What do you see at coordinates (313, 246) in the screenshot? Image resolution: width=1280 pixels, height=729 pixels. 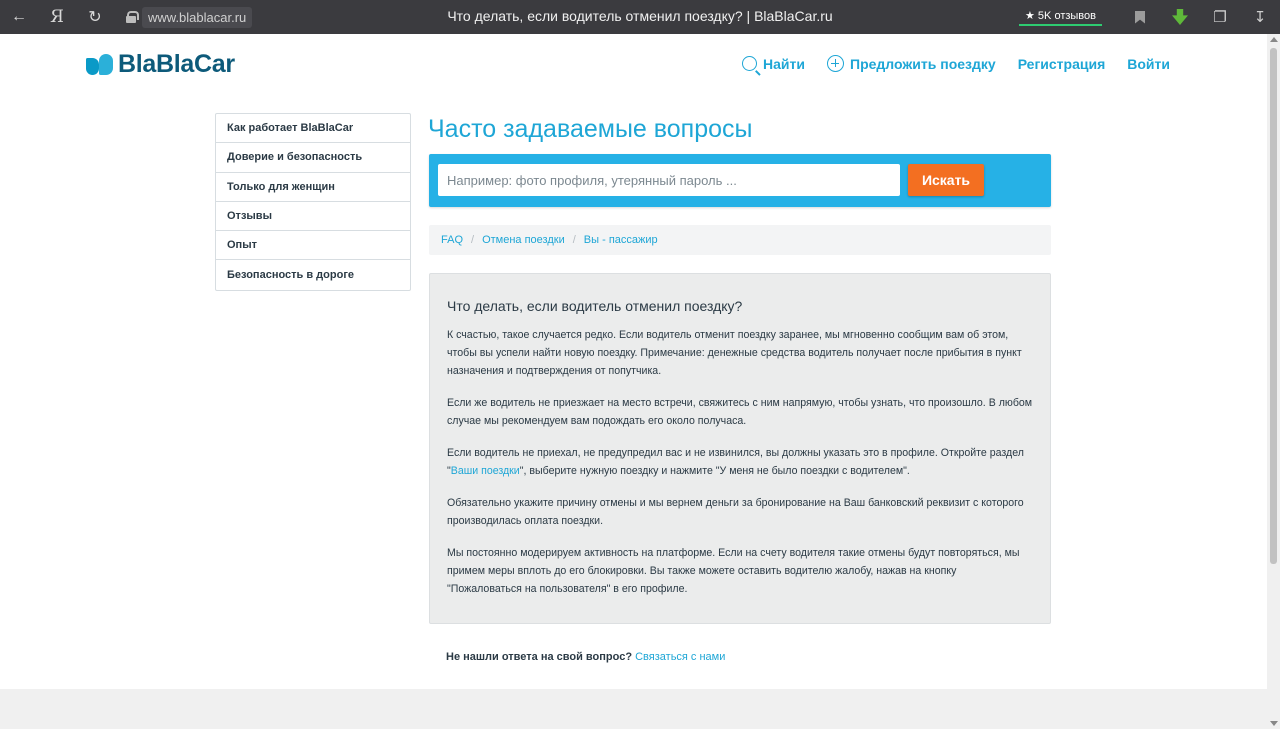 I see `sidebar-item-experience: Опыт` at bounding box center [313, 246].